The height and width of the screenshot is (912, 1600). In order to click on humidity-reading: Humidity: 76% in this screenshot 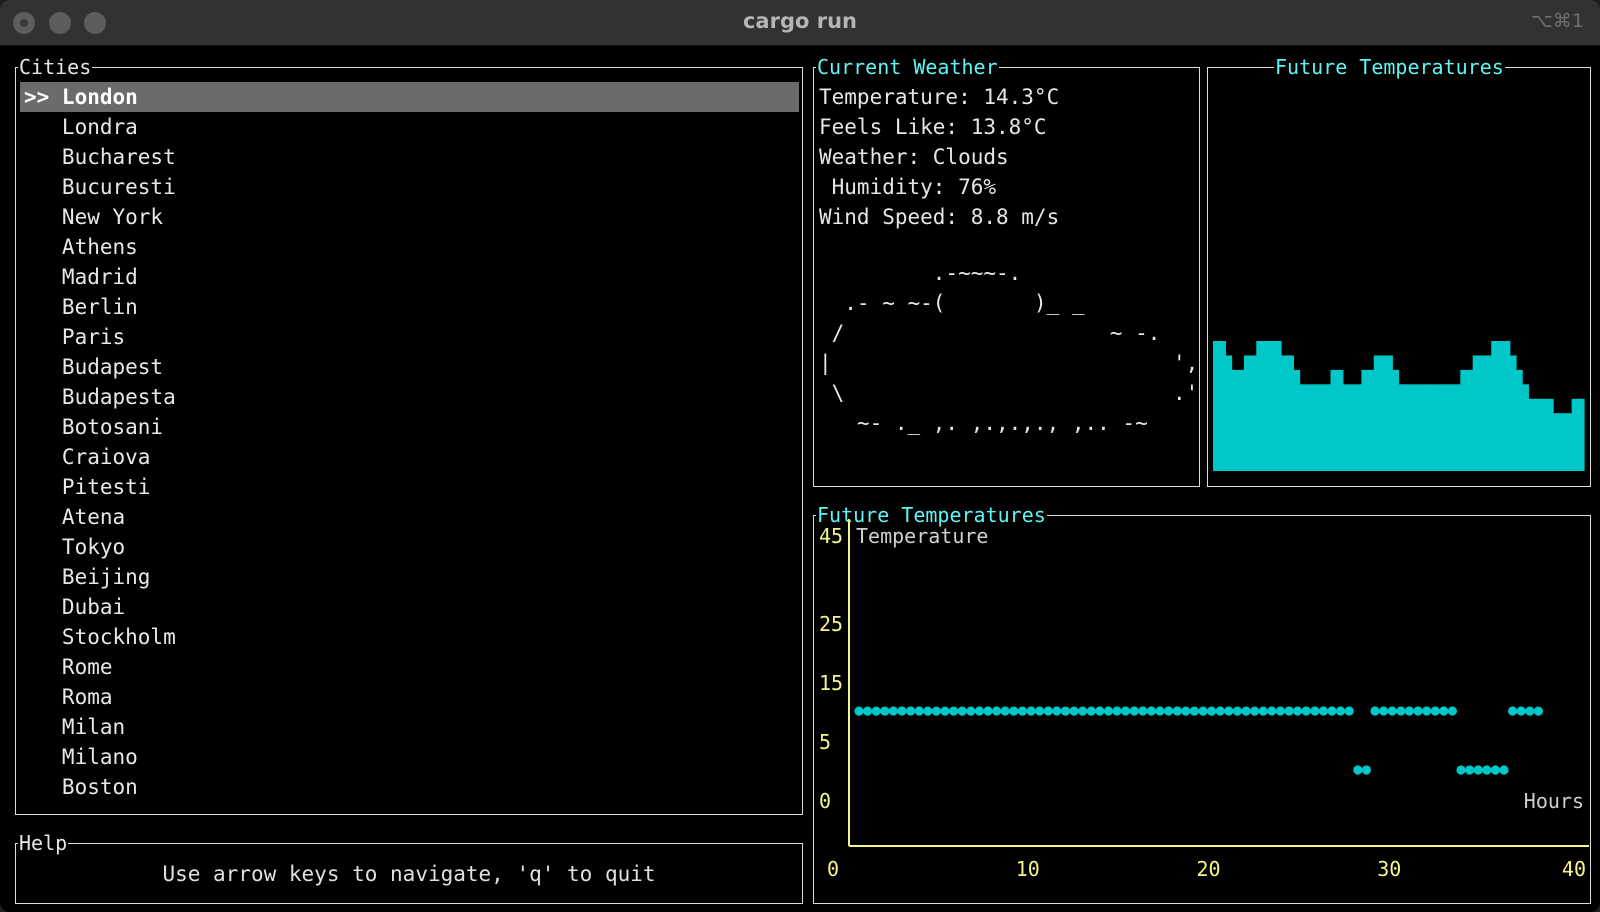, I will do `click(908, 187)`.